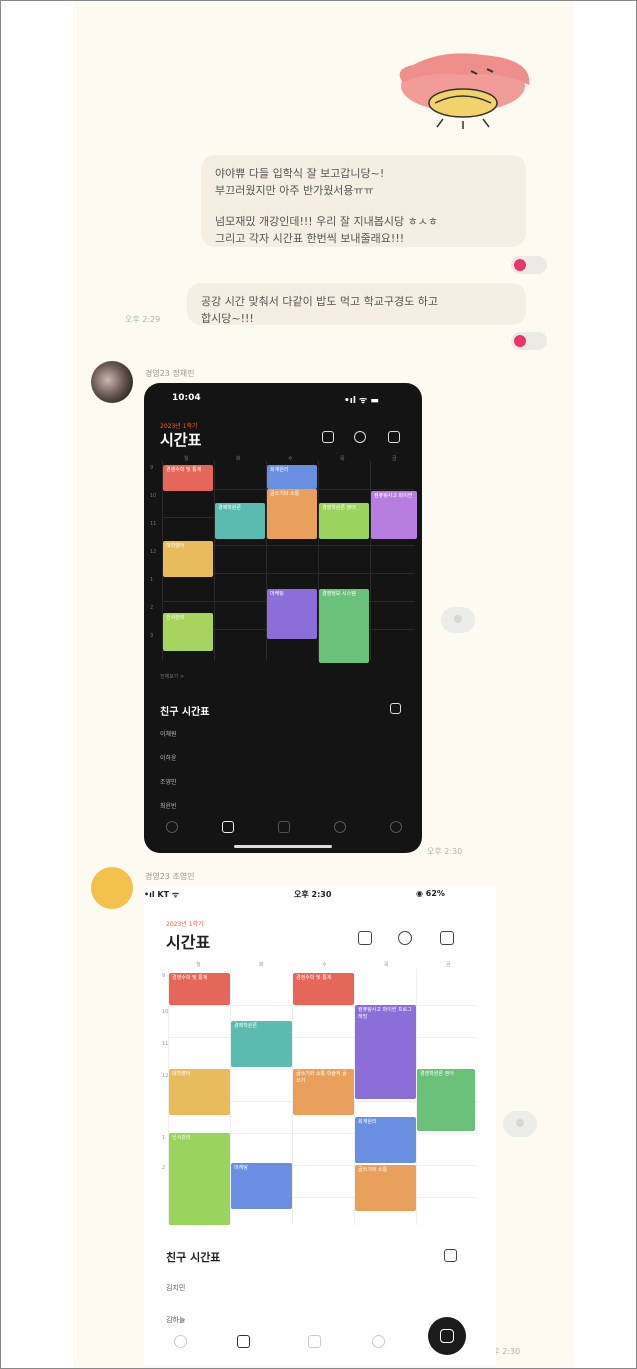 The image size is (637, 1369). I want to click on view-all-link: 전체보기 >, so click(172, 676).